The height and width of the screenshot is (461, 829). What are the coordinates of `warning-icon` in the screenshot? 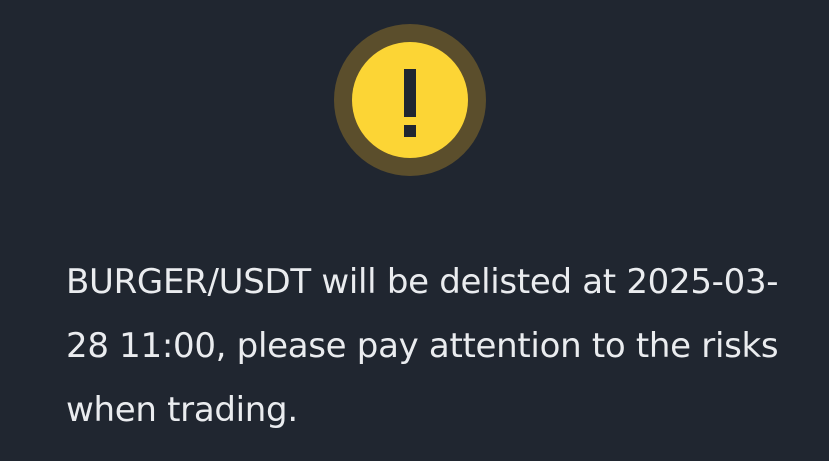 It's located at (410, 100).